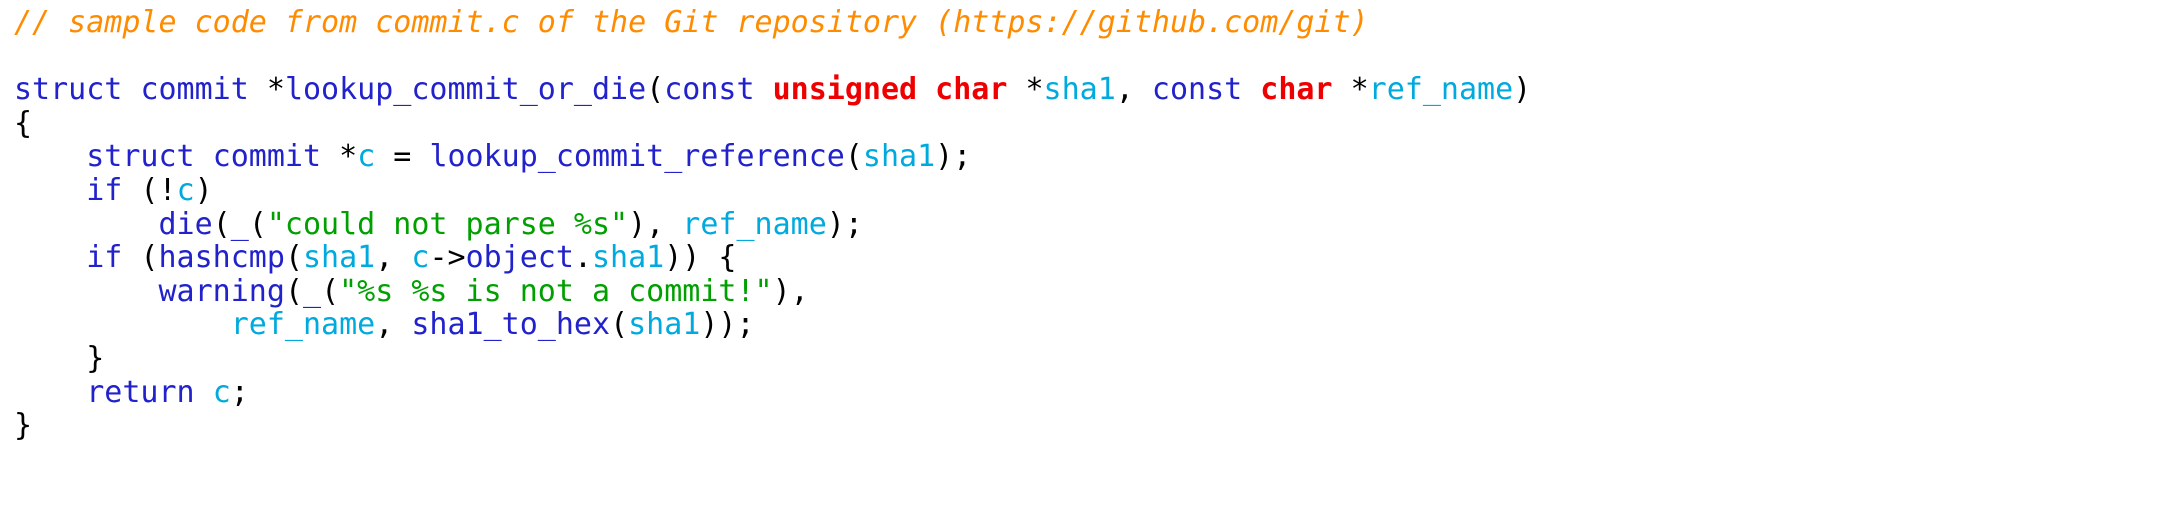  Describe the element at coordinates (556, 291) in the screenshot. I see `code-token-string: "%s %s is not a commit!"` at that location.